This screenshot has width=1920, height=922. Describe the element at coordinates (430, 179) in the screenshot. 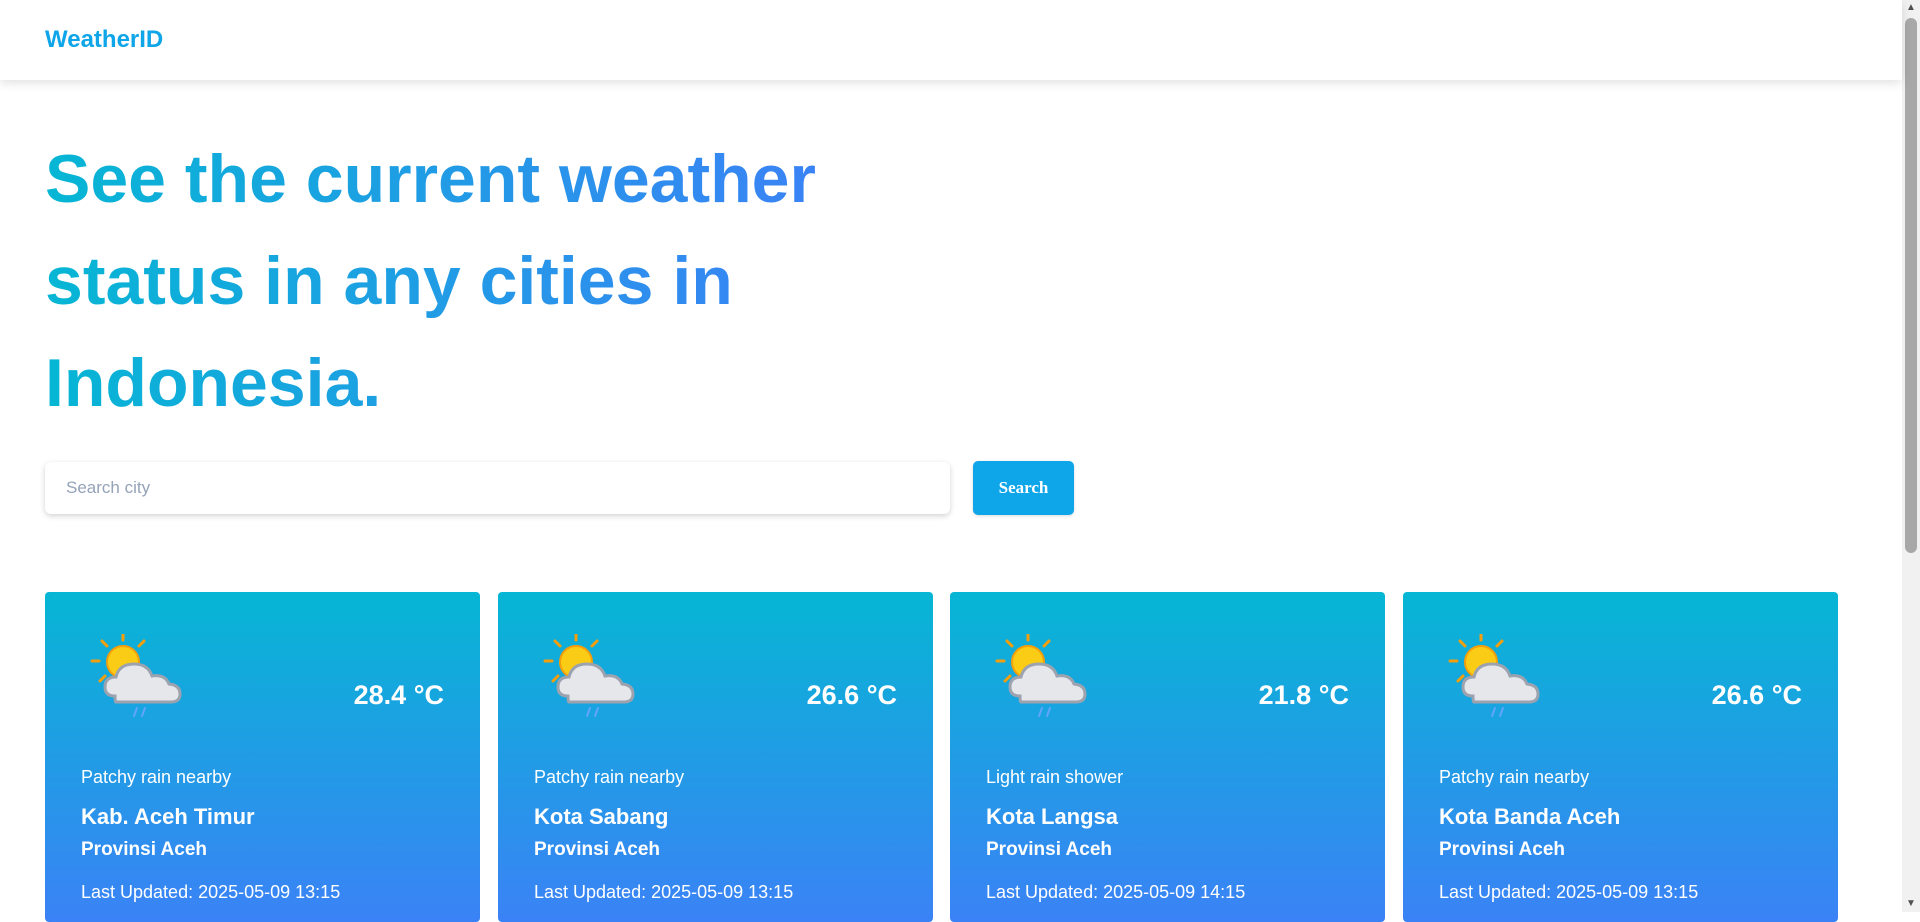

I see `hero-title-line: See the current weather` at that location.